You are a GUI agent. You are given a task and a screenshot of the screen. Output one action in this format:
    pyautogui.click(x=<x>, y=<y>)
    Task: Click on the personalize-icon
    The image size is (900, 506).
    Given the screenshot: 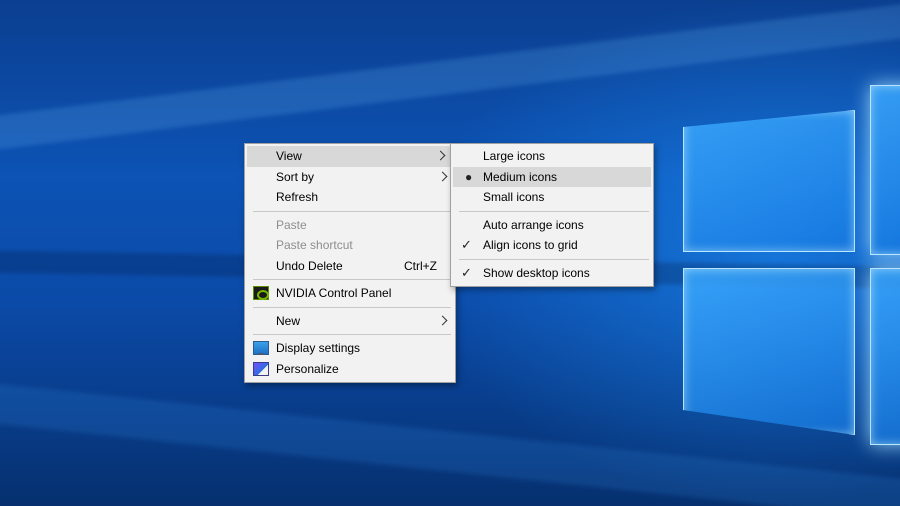 What is the action you would take?
    pyautogui.click(x=261, y=368)
    